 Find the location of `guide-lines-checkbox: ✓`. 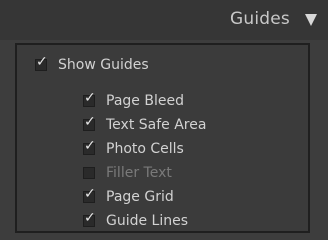

guide-lines-checkbox: ✓ is located at coordinates (89, 219).